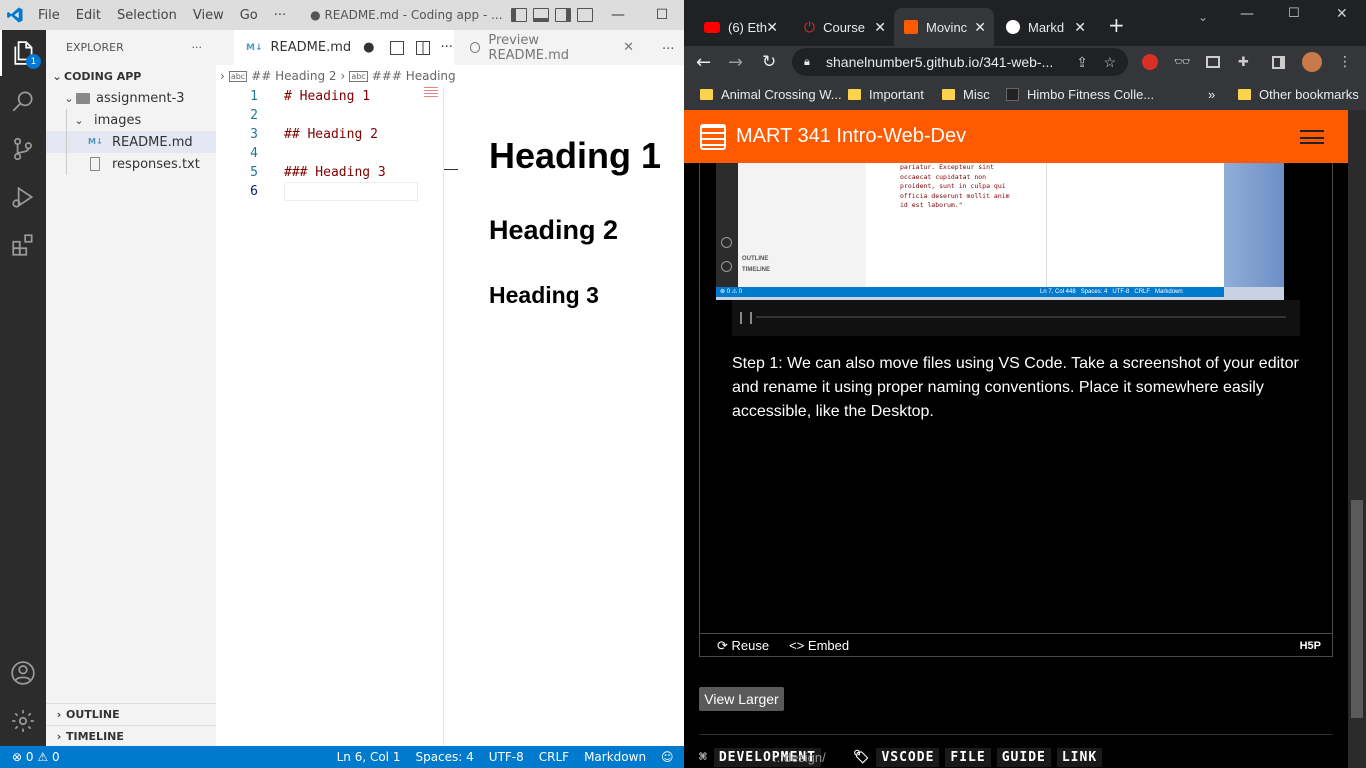  I want to click on site-title: MART 341 Intro-Web-Dev, so click(851, 136).